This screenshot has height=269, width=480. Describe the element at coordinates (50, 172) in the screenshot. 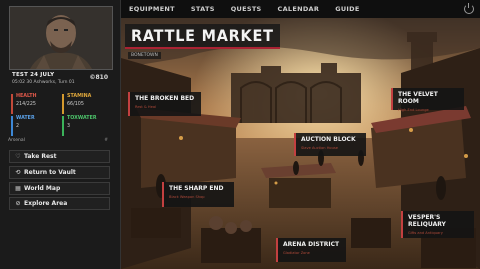

I see `return-to-vault-label: Return to Vault` at that location.